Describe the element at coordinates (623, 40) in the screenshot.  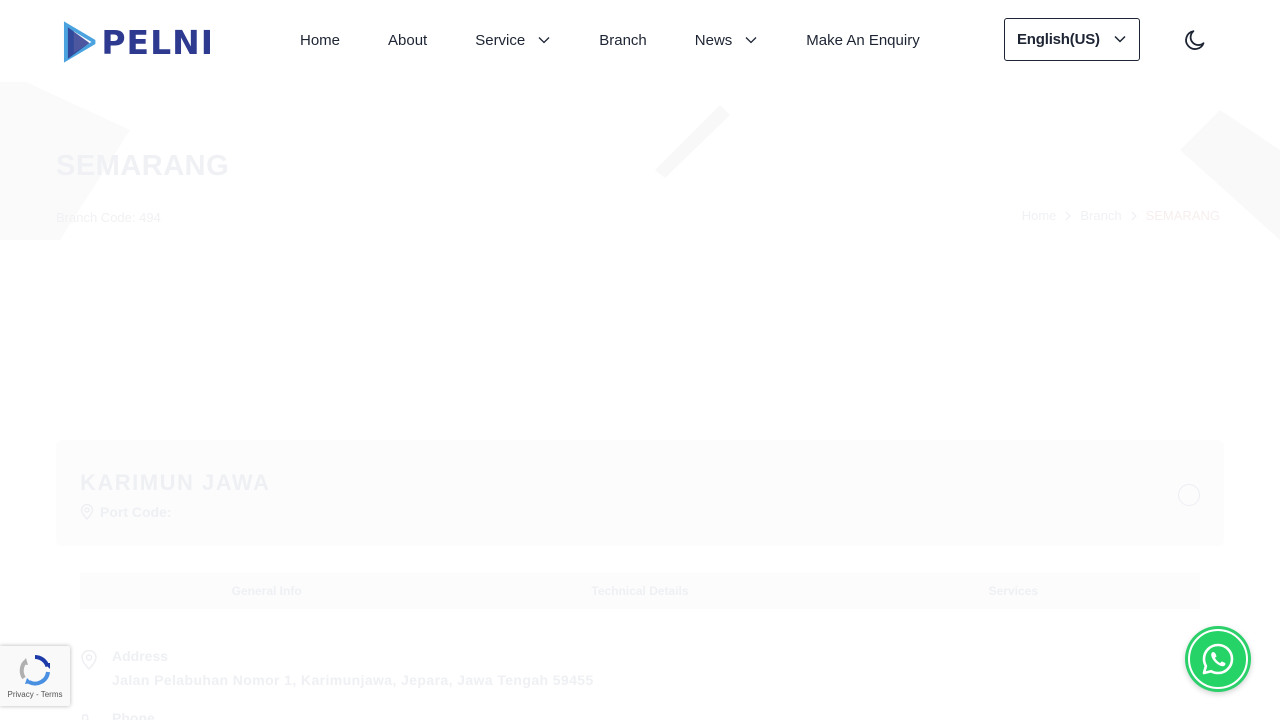
I see `nav-branch: Branch` at that location.